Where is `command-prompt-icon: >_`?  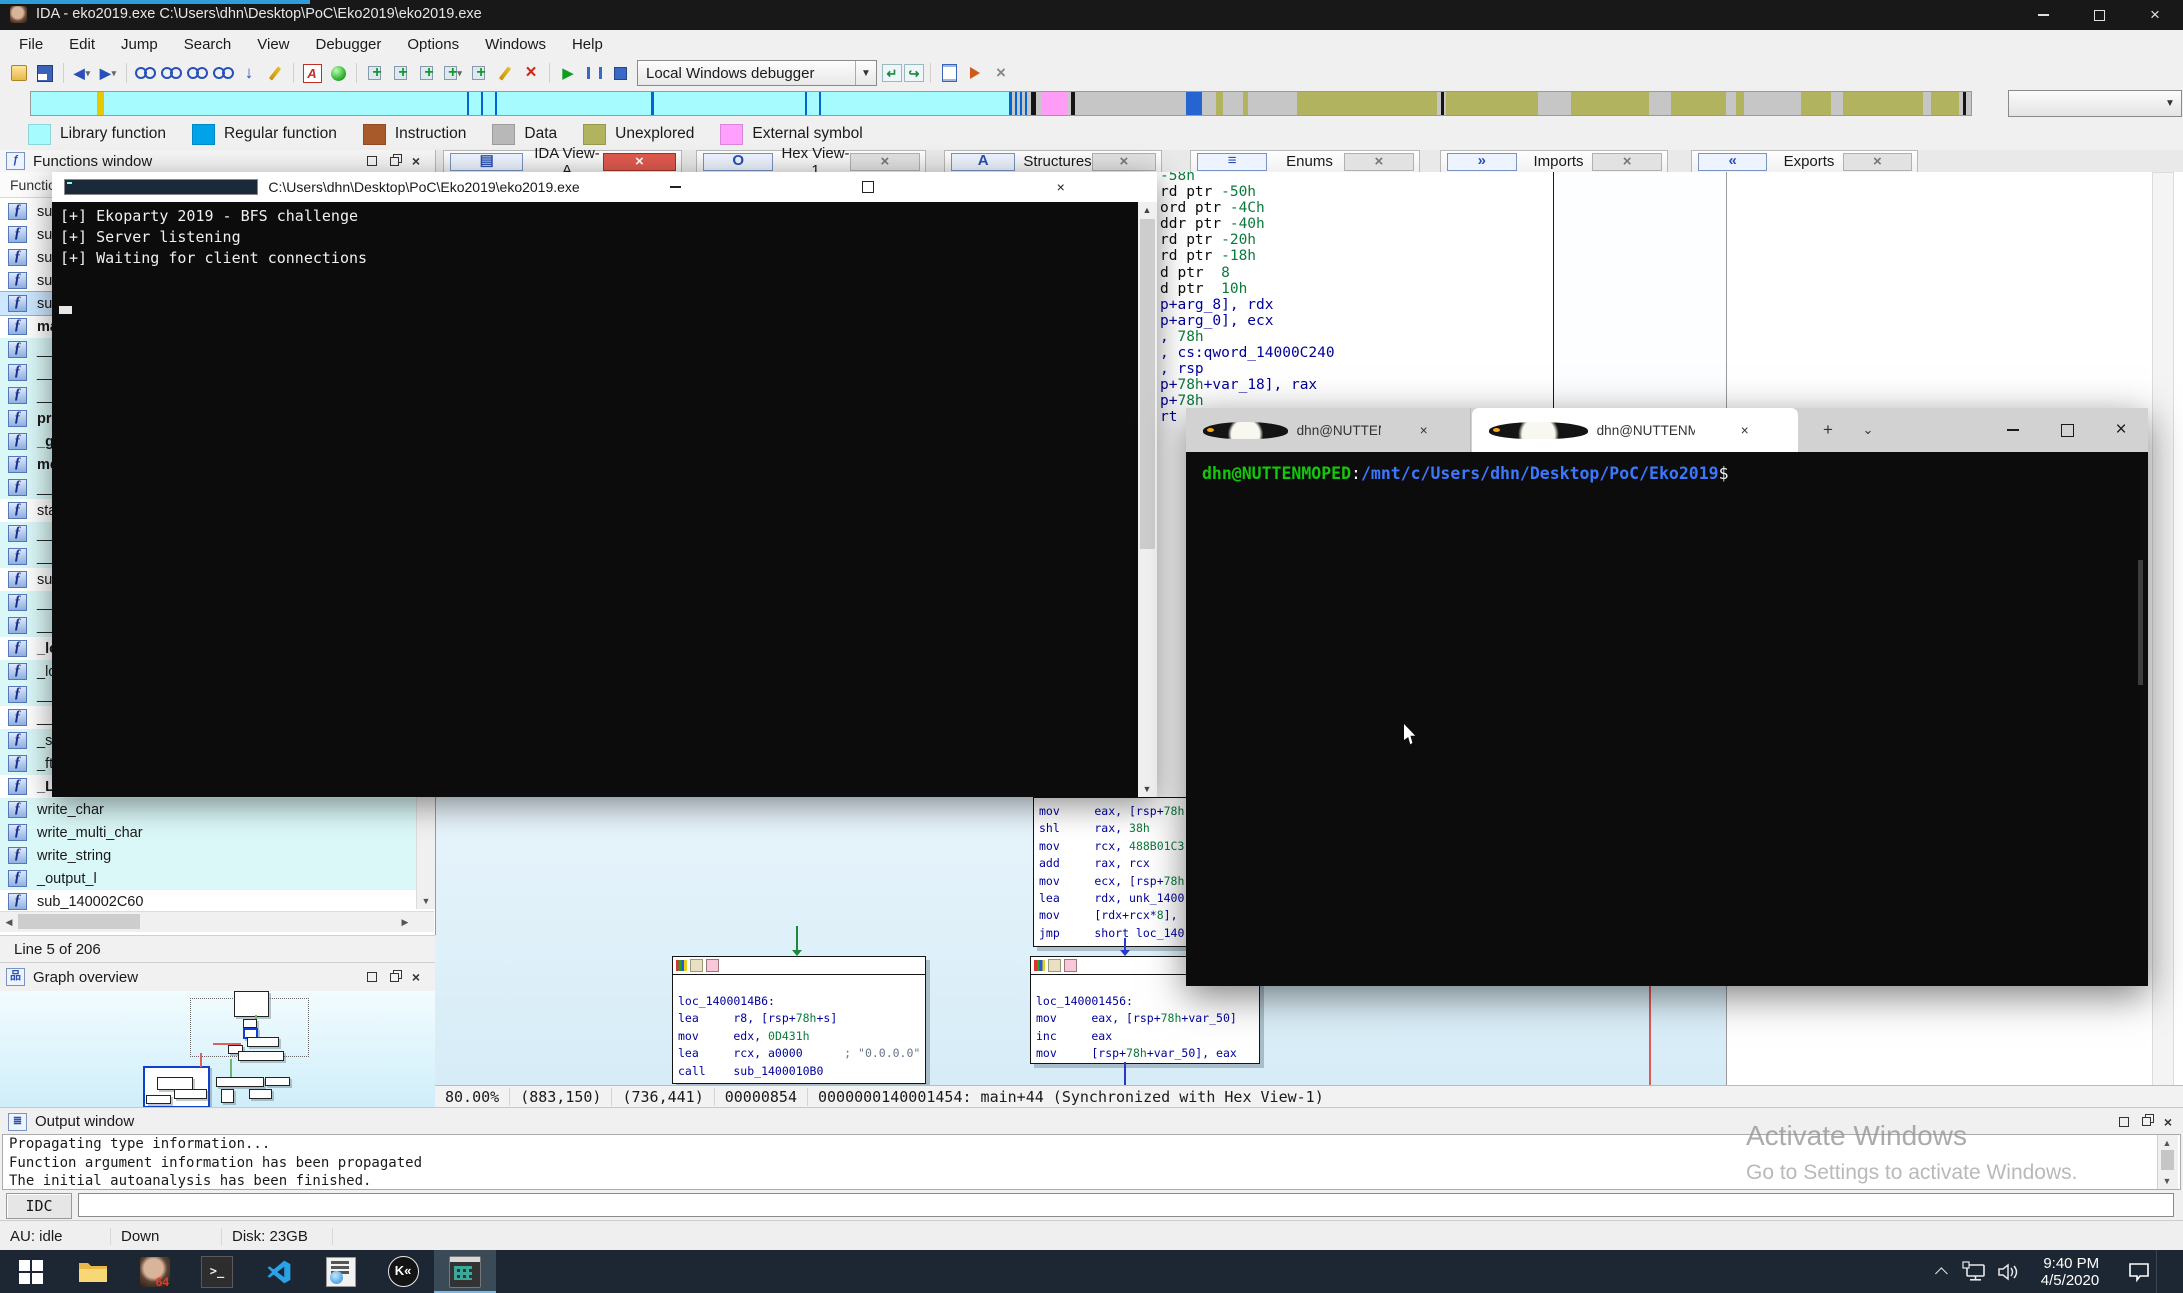
command-prompt-icon: >_ is located at coordinates (217, 1271).